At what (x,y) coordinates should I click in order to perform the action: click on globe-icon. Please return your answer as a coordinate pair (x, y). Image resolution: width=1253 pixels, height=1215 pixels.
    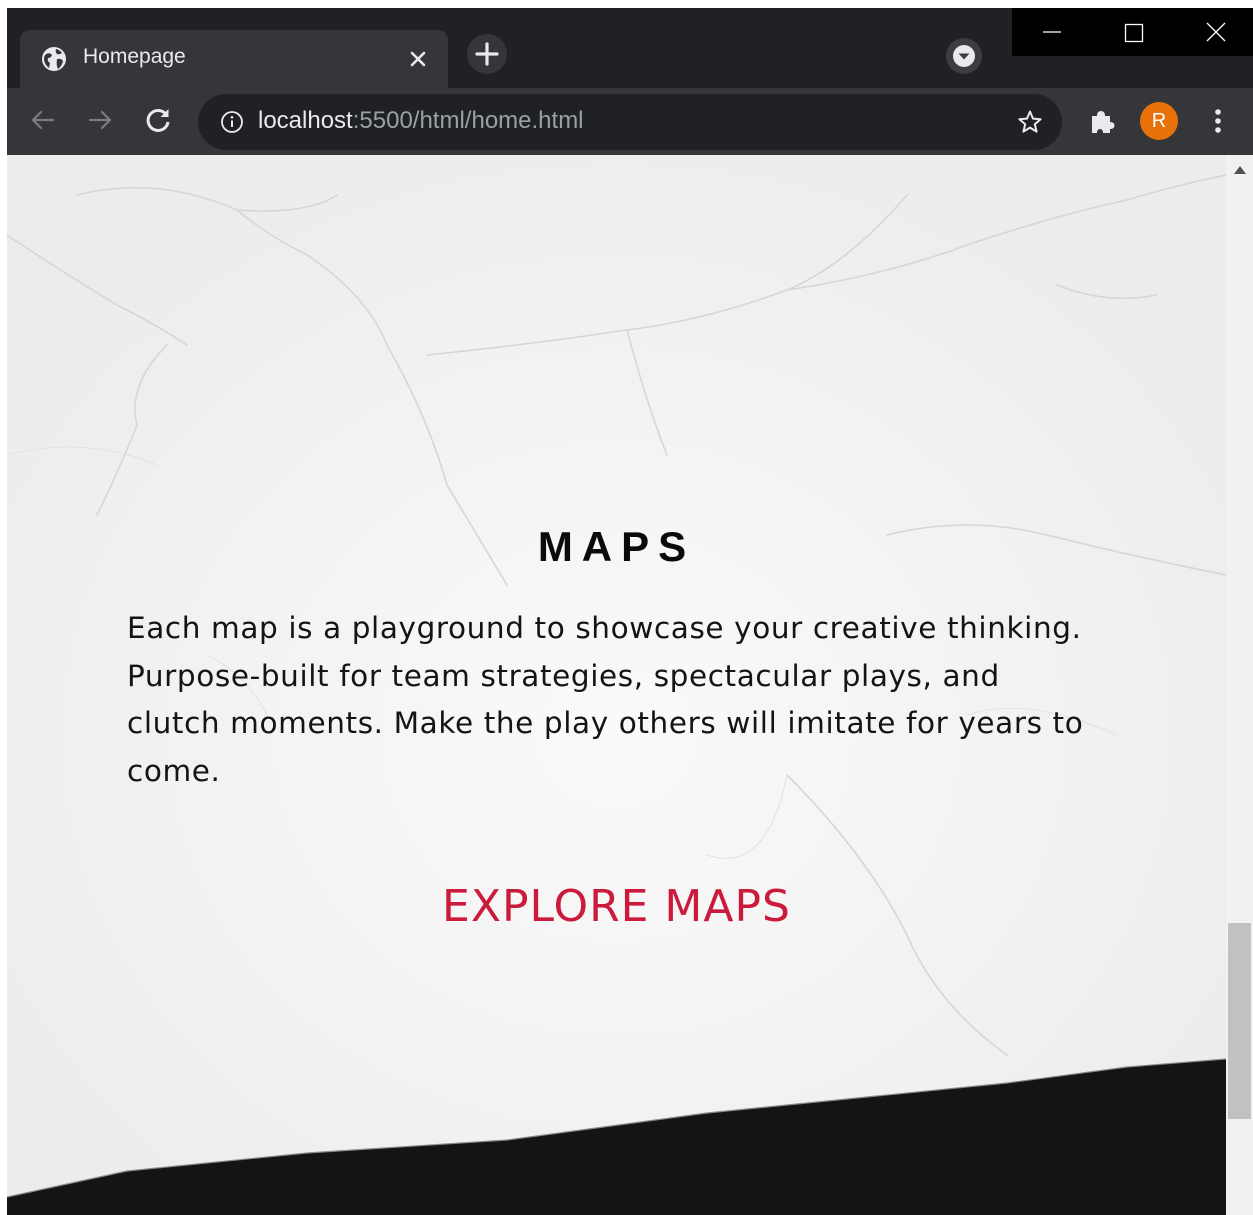
    Looking at the image, I should click on (54, 59).